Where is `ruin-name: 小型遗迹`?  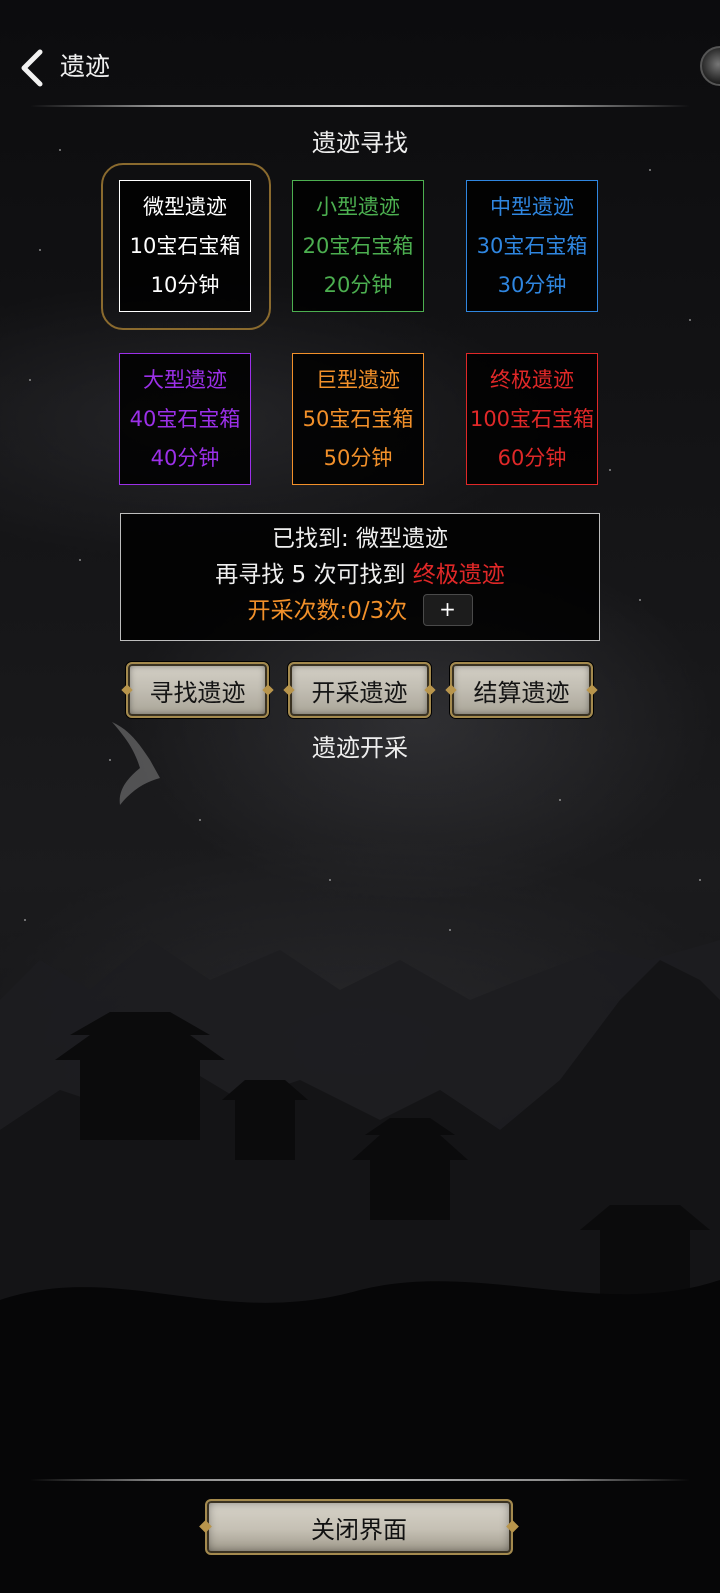 ruin-name: 小型遗迹 is located at coordinates (358, 206).